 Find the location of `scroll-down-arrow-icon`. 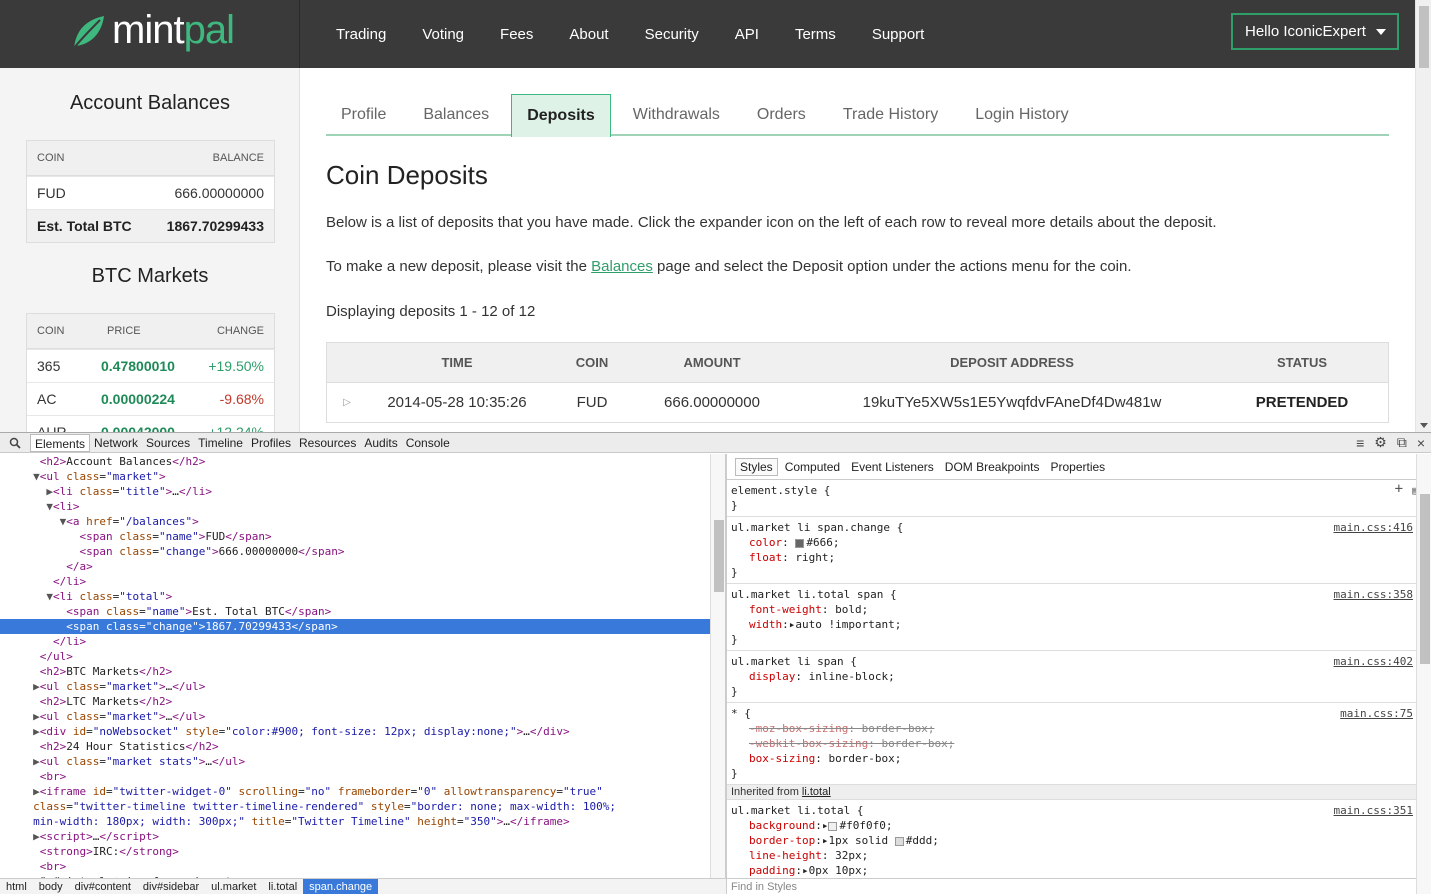

scroll-down-arrow-icon is located at coordinates (1424, 425).